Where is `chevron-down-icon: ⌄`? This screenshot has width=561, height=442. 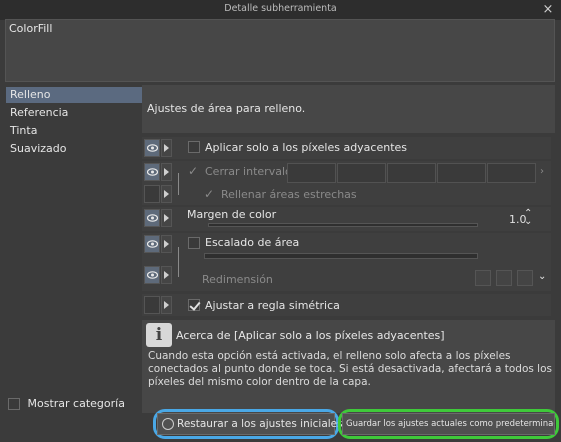 chevron-down-icon: ⌄ is located at coordinates (542, 276).